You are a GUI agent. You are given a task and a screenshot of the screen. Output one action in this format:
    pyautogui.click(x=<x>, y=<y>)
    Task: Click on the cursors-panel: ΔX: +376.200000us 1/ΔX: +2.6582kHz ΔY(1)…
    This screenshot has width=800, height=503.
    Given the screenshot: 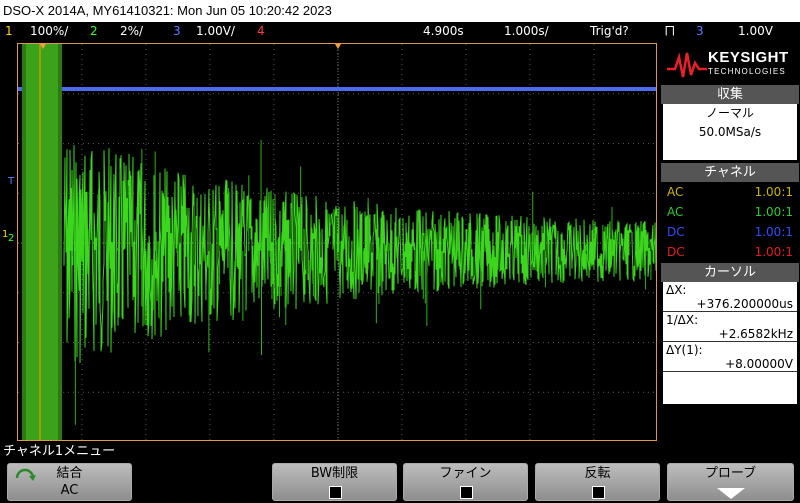 What is the action you would take?
    pyautogui.click(x=730, y=343)
    